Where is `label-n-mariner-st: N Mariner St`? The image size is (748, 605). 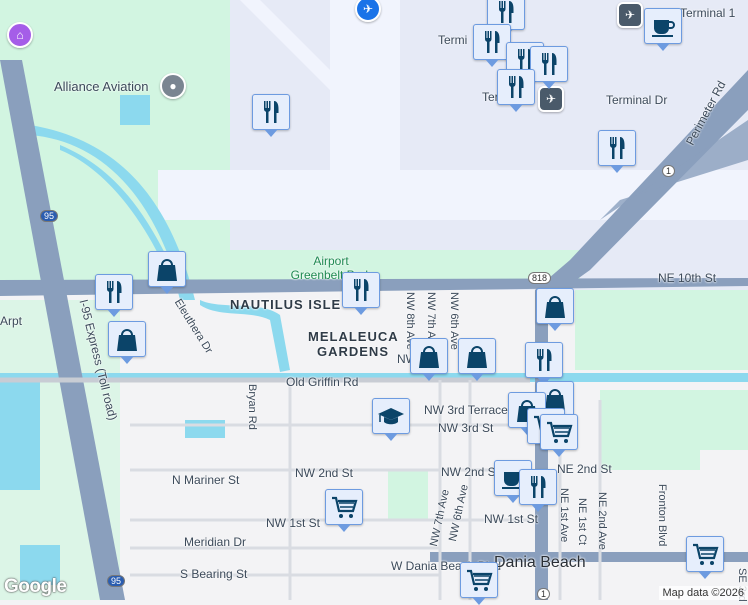 label-n-mariner-st: N Mariner St is located at coordinates (205, 480).